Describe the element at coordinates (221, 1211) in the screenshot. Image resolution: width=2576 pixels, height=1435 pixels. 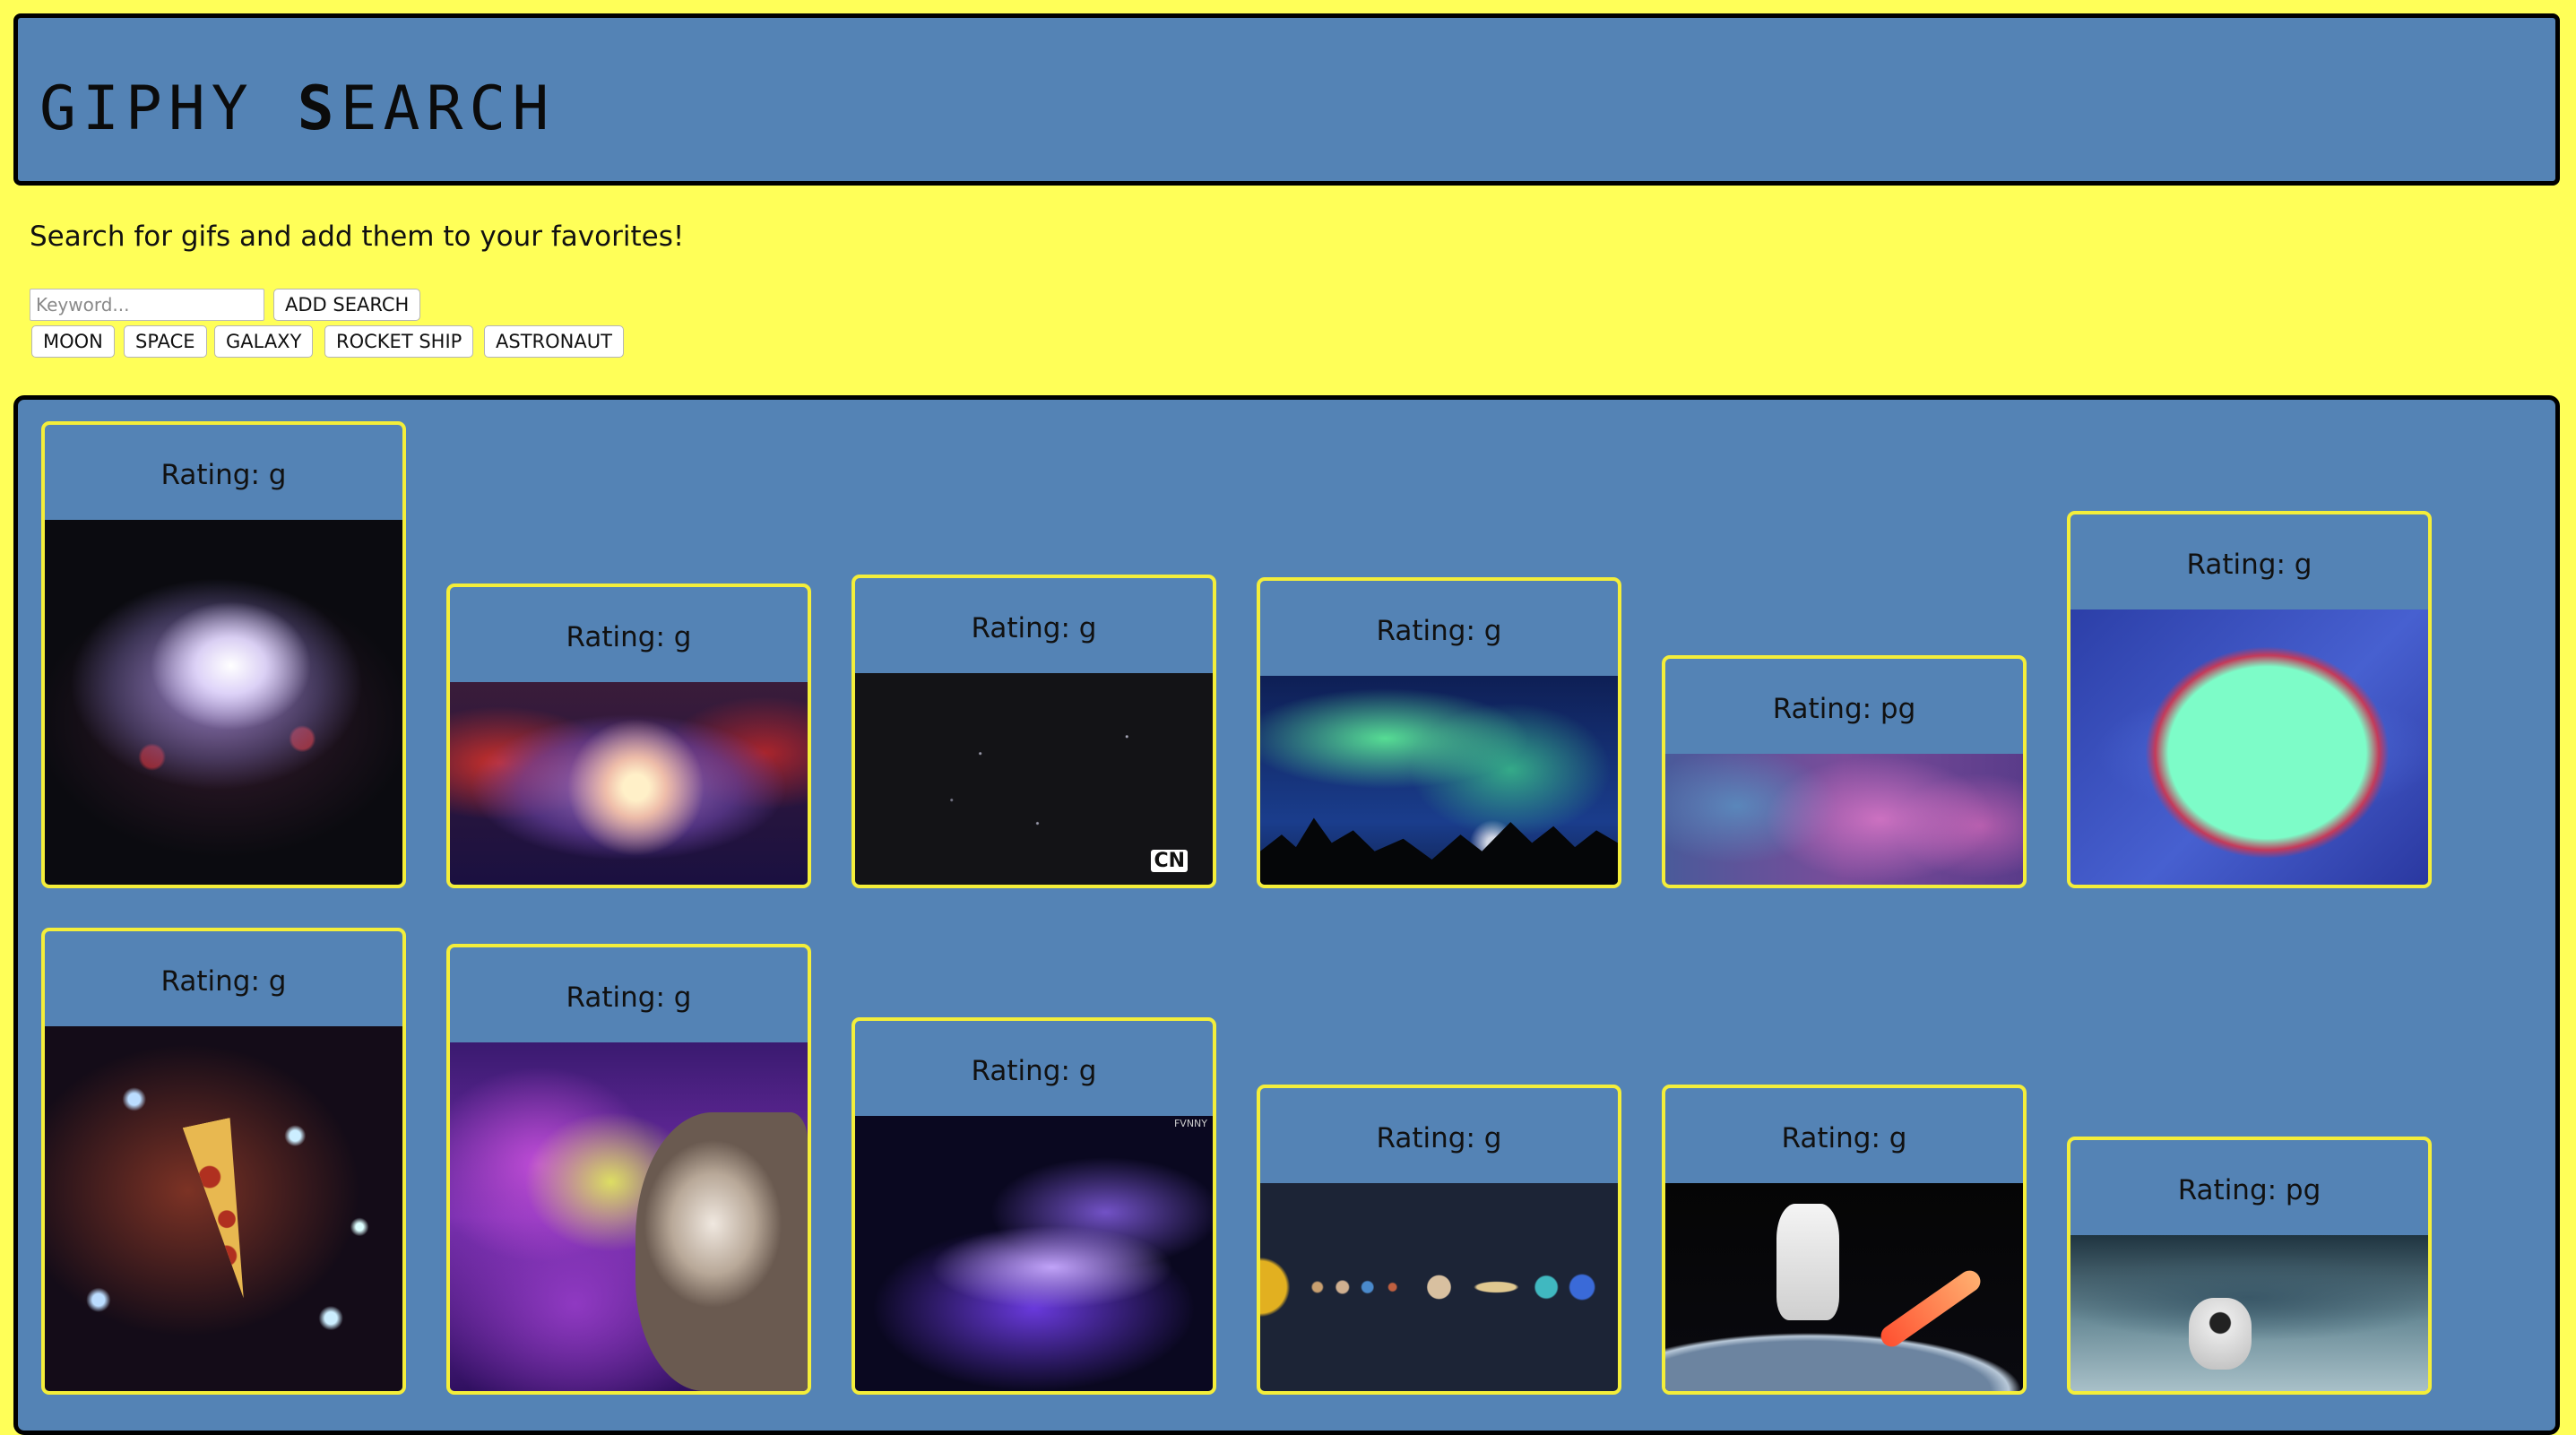
I see `pizza-slice` at that location.